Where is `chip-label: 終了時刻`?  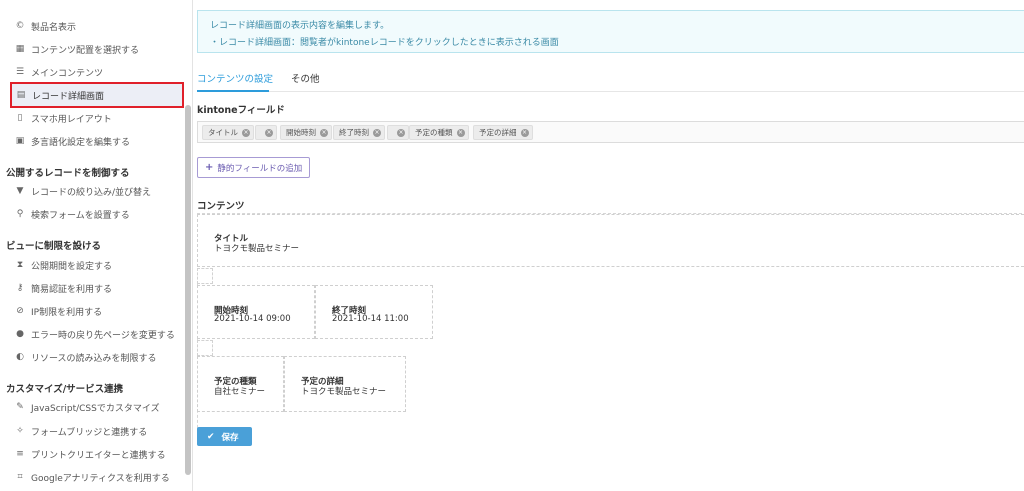
chip-label: 終了時刻 is located at coordinates (354, 132).